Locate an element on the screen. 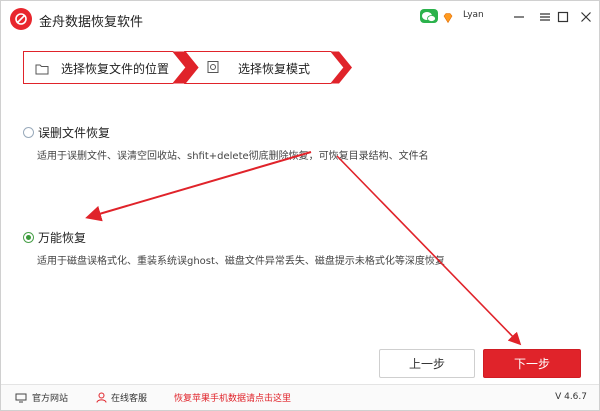 The image size is (600, 411). version-label: V 4.6.7 is located at coordinates (571, 397).